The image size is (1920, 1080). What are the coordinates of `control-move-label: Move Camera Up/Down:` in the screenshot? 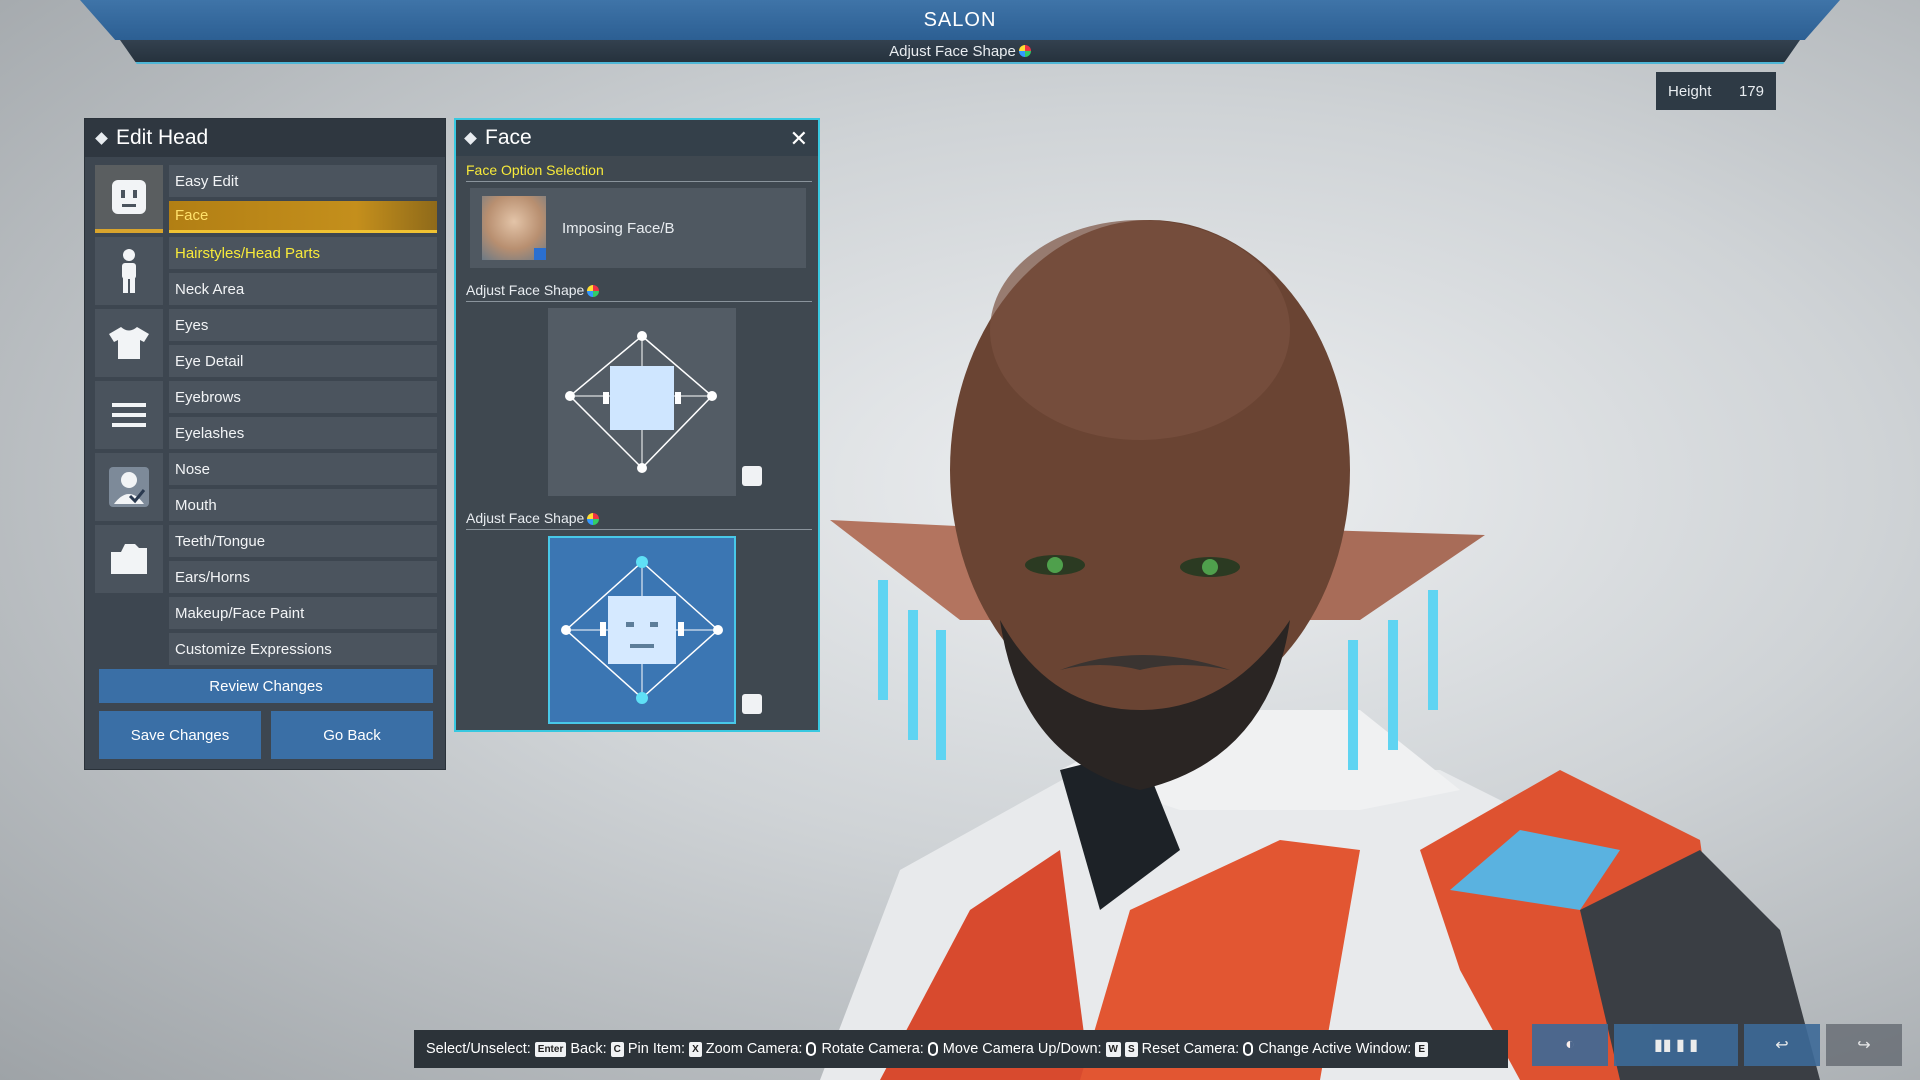 It's located at (1022, 1049).